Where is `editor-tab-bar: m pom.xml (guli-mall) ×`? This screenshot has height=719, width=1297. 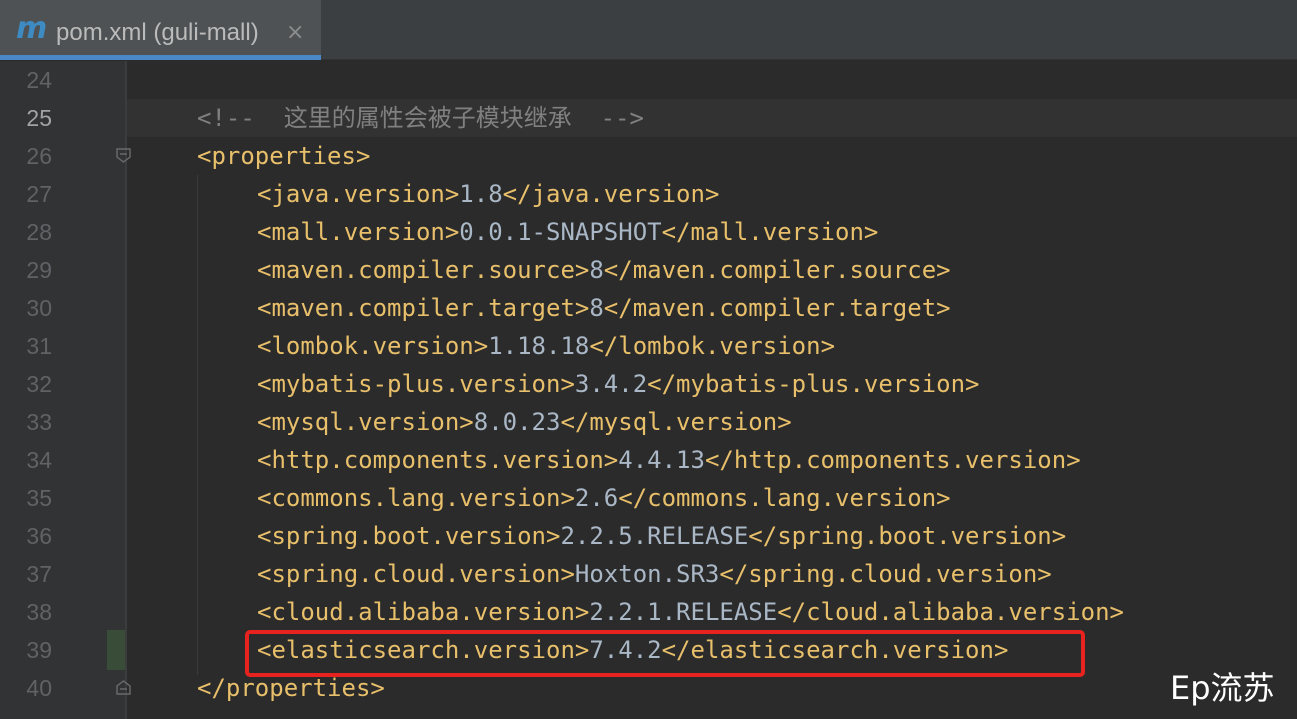 editor-tab-bar: m pom.xml (guli-mall) × is located at coordinates (648, 30).